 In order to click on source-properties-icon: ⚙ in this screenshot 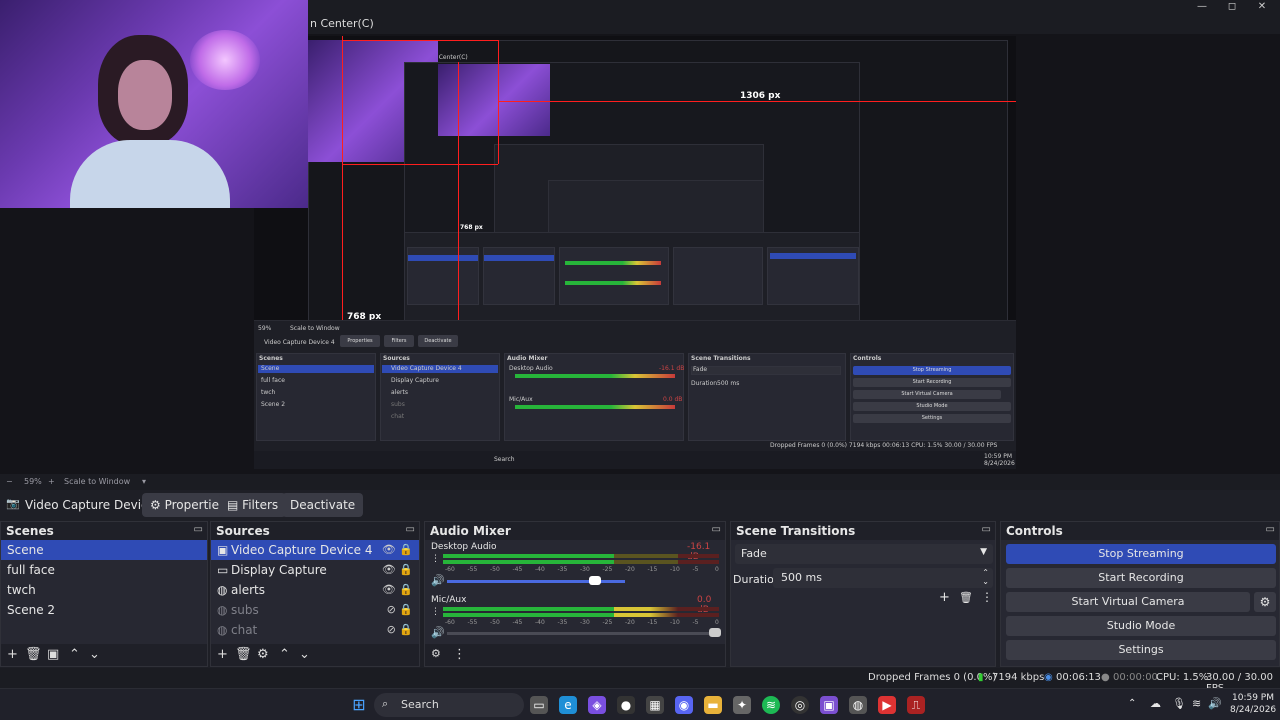, I will do `click(263, 654)`.